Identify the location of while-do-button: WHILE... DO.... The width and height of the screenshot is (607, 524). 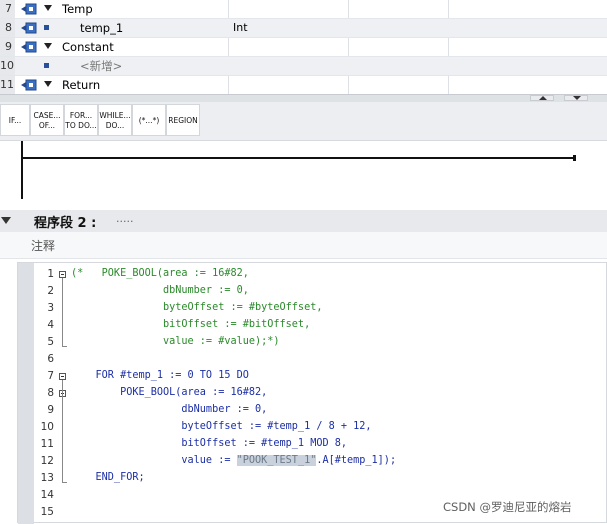
(115, 120).